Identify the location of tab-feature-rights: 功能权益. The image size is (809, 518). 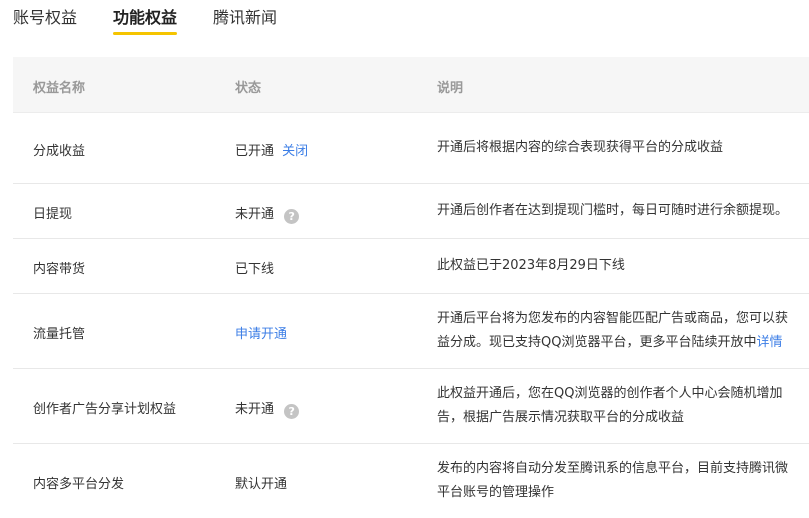
(145, 16).